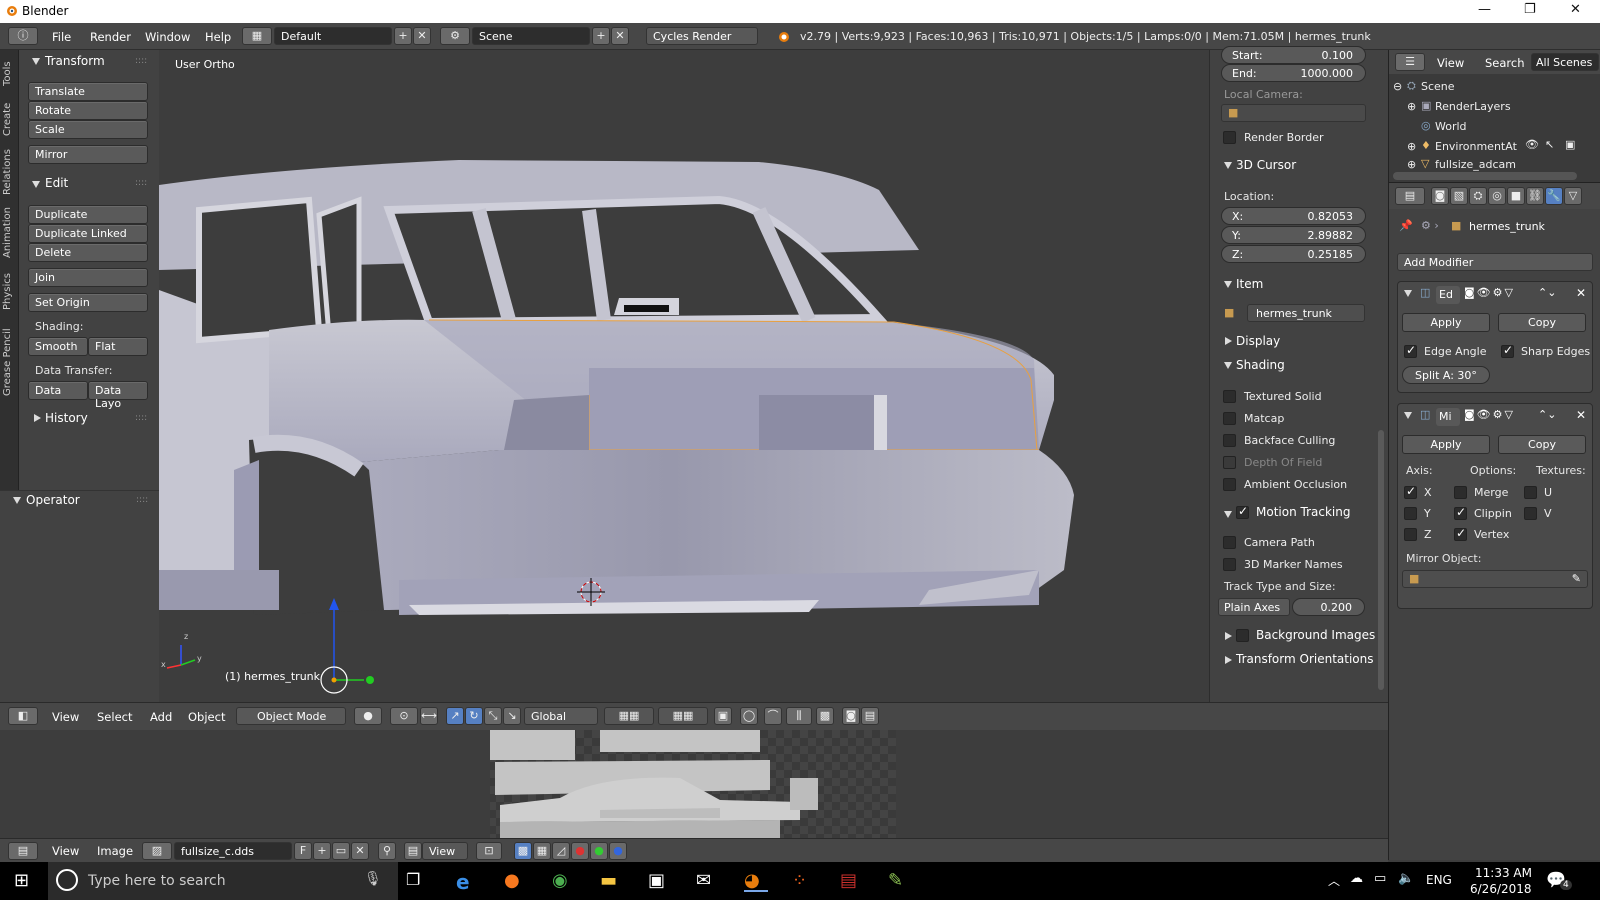 This screenshot has width=1600, height=900. Describe the element at coordinates (1459, 196) in the screenshot. I see `render-layers-tab-icon: ▧` at that location.